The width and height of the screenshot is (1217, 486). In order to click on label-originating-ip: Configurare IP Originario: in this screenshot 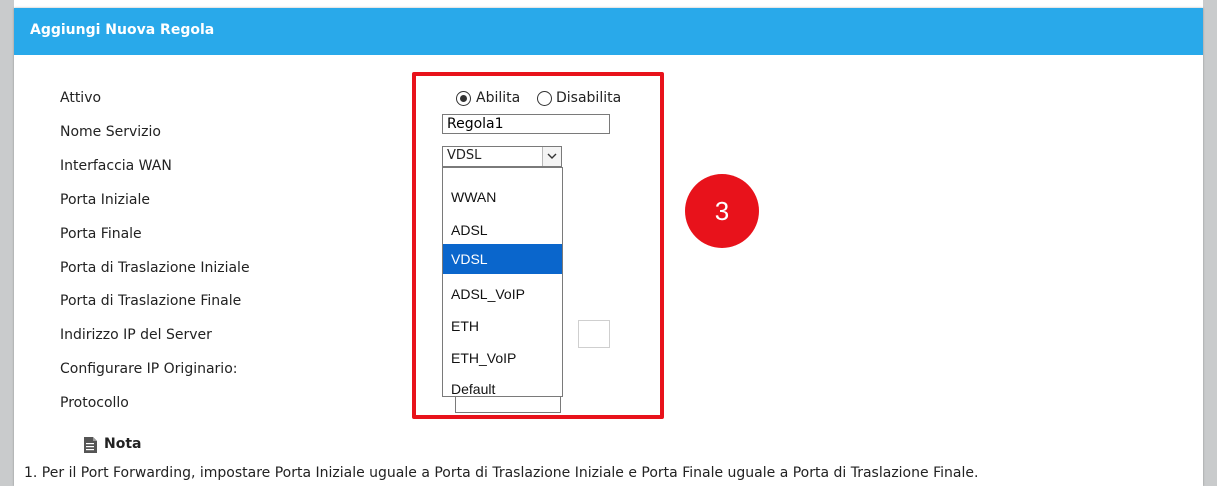, I will do `click(149, 369)`.